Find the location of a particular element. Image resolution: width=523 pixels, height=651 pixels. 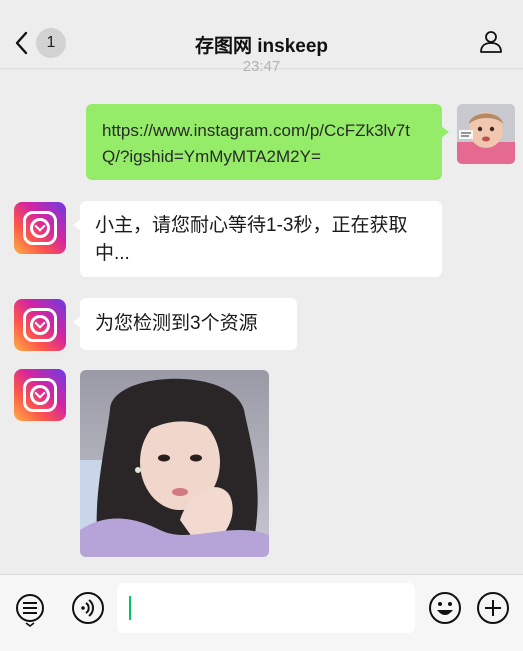

more-button is located at coordinates (493, 610).